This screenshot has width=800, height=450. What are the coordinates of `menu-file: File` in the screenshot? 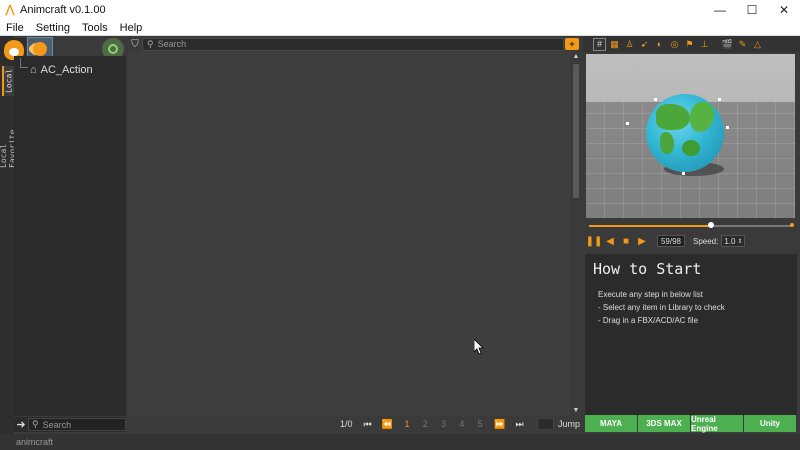 It's located at (15, 28).